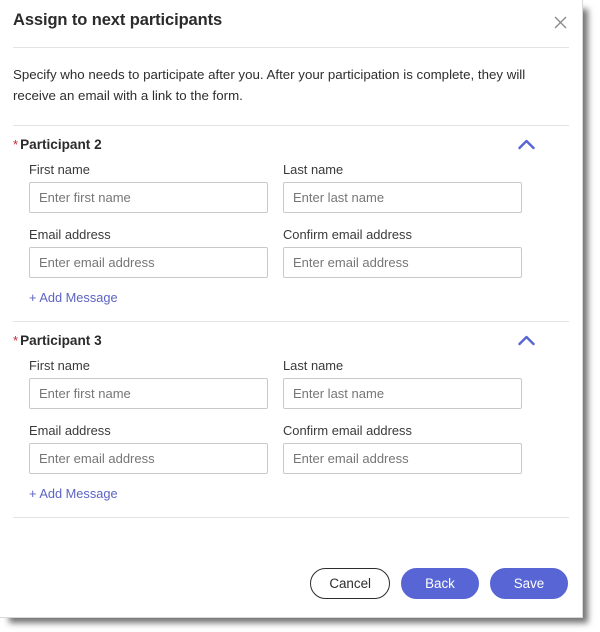 The width and height of the screenshot is (600, 632). I want to click on participant-2-first-name-label: First name, so click(59, 169).